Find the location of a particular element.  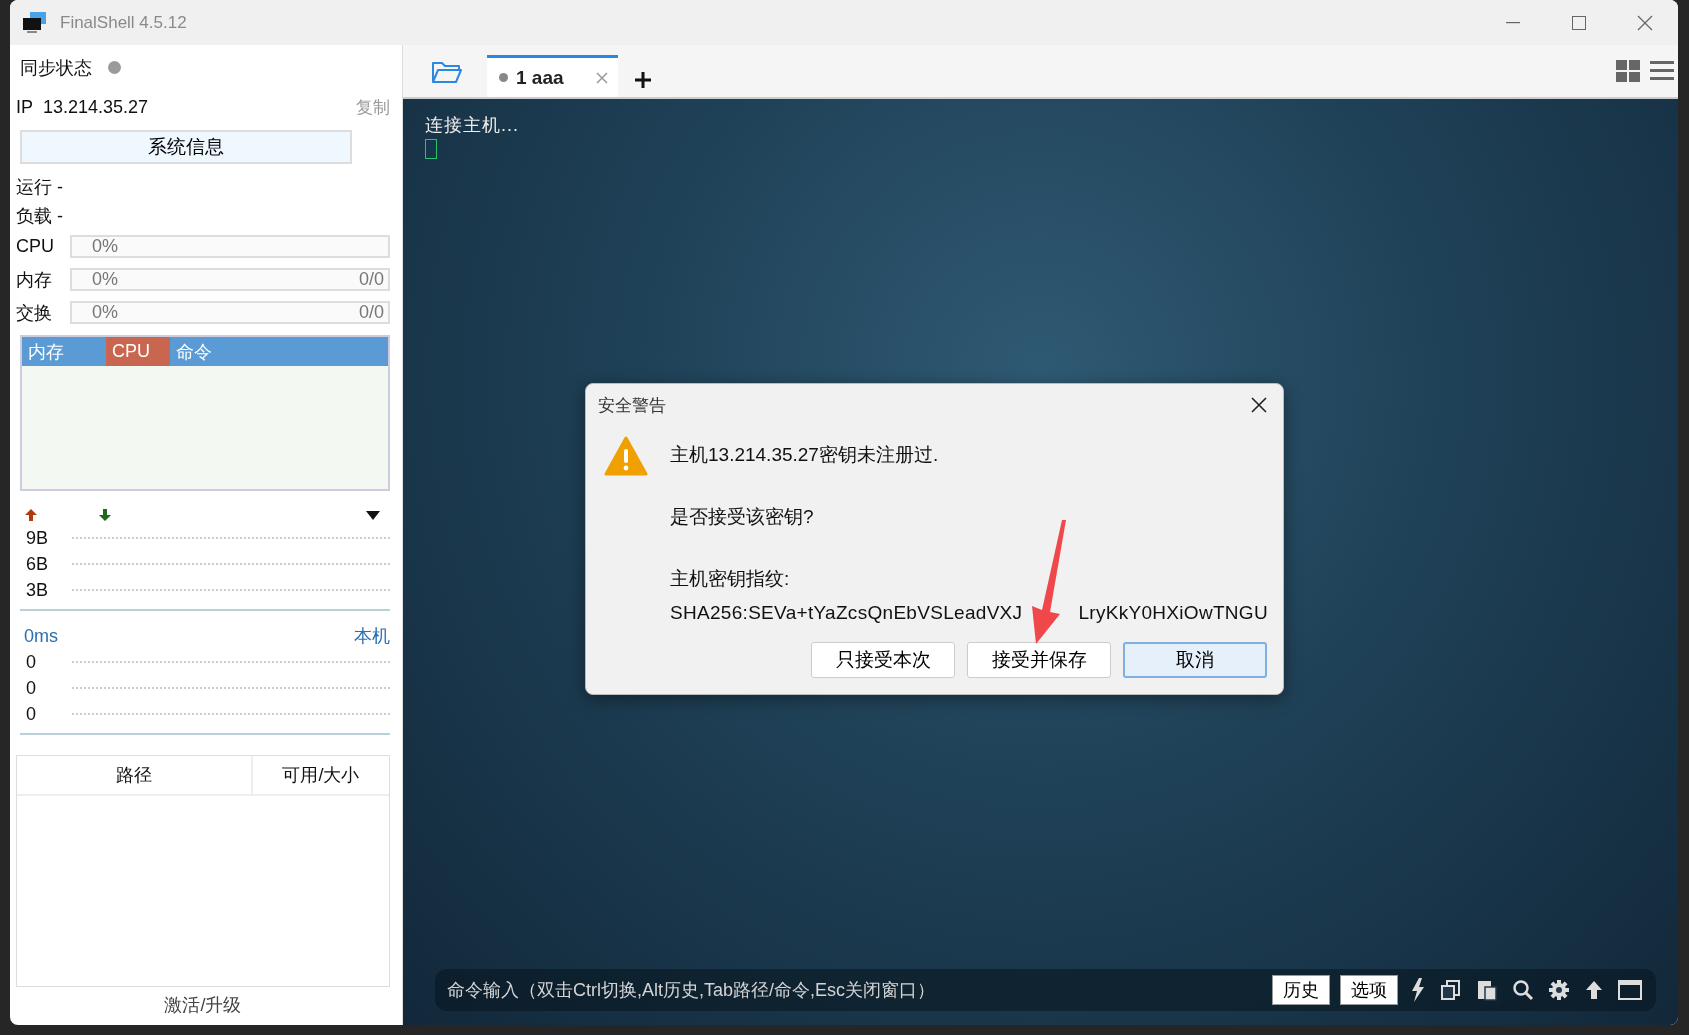

fingerprint-text: LryKkY0HXiOwTNGU is located at coordinates (1173, 613).